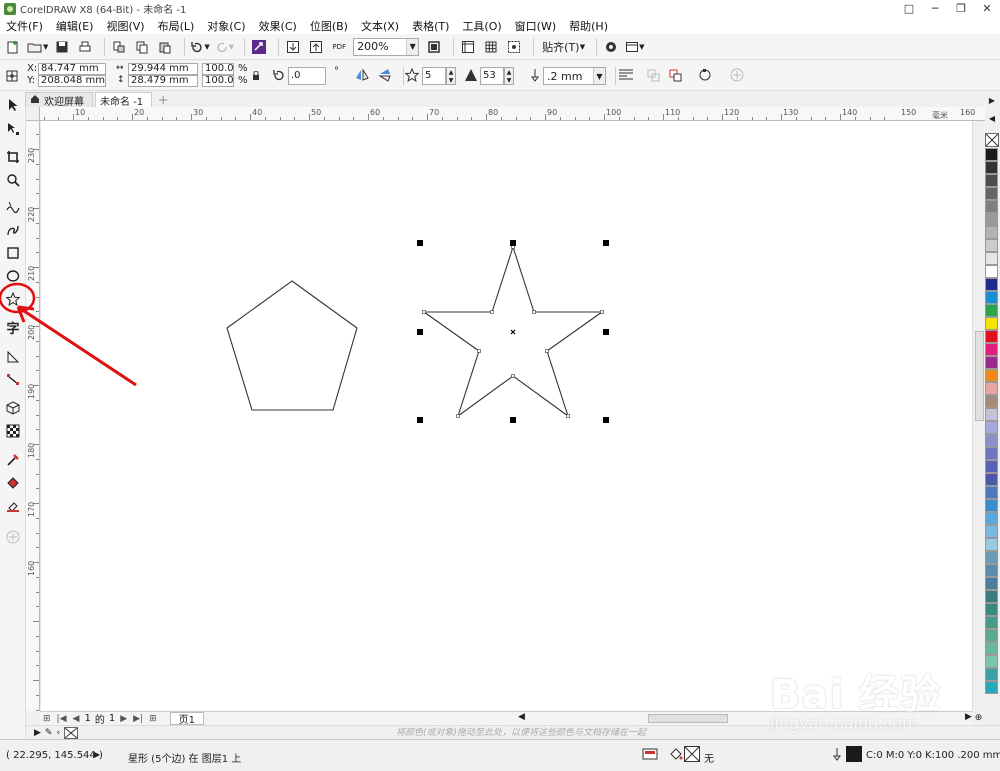  What do you see at coordinates (987, 8) in the screenshot?
I see `close-button: ✕` at bounding box center [987, 8].